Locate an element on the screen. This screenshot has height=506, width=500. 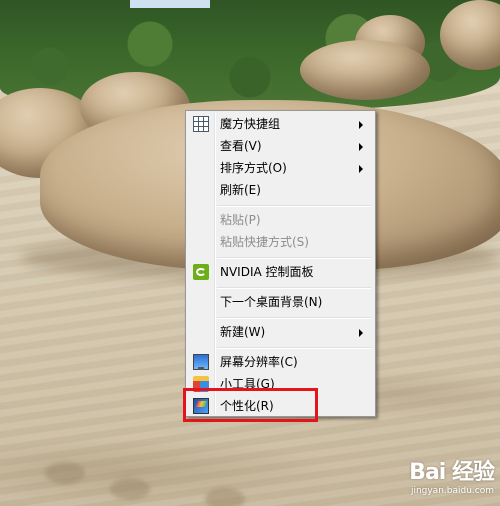
menu-item-paste: 粘贴(P) is located at coordinates (280, 220).